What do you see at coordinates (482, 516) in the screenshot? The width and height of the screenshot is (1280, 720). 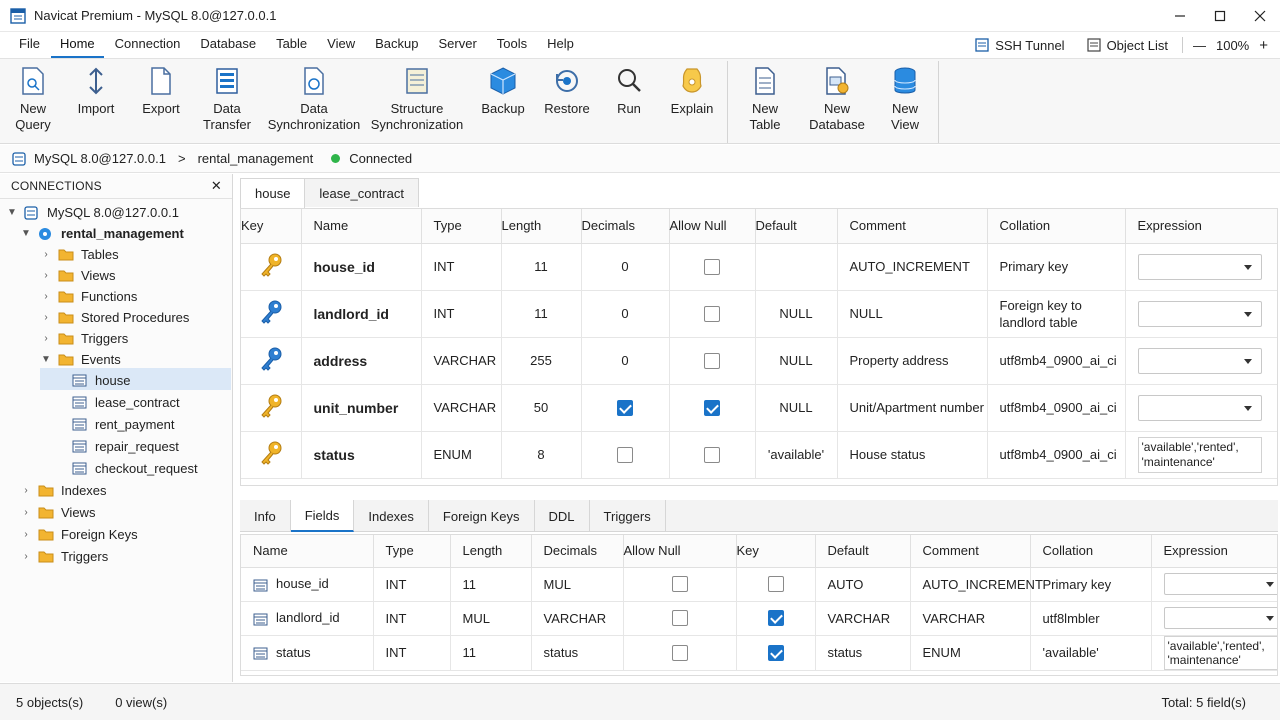 I see `tab-foreign-keys: Foreign Keys` at bounding box center [482, 516].